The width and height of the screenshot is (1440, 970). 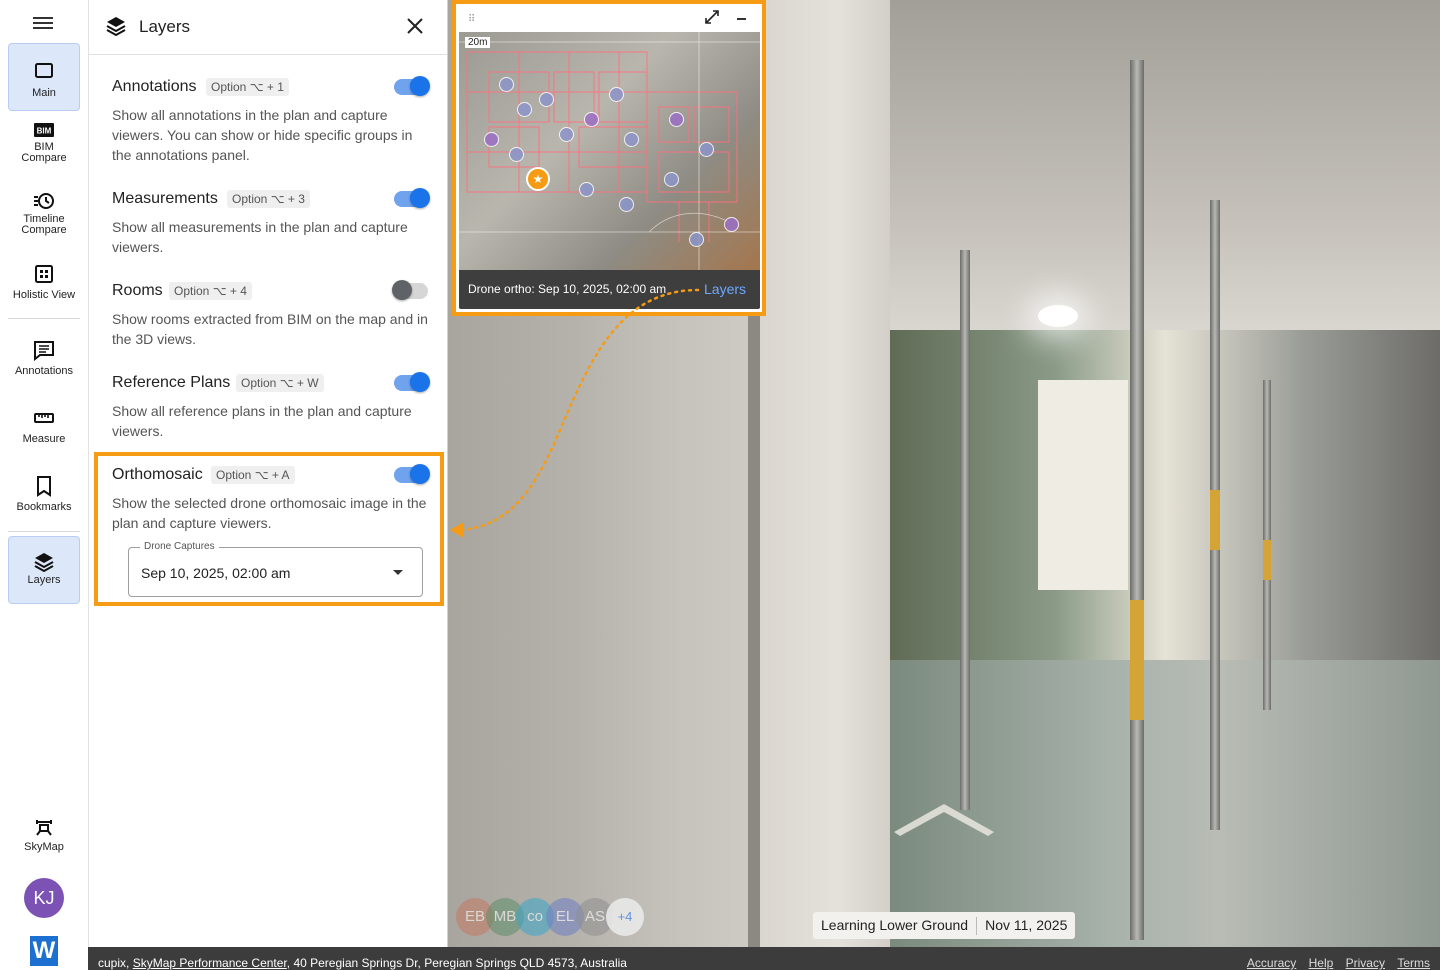 What do you see at coordinates (137, 290) in the screenshot?
I see `layer-name: Rooms` at bounding box center [137, 290].